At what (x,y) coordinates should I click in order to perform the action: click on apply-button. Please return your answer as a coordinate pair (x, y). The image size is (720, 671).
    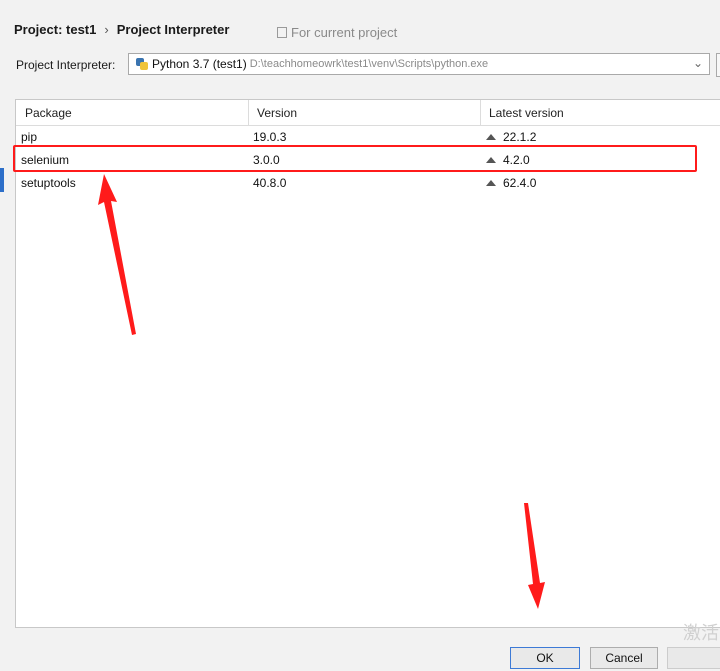
    Looking at the image, I should click on (693, 658).